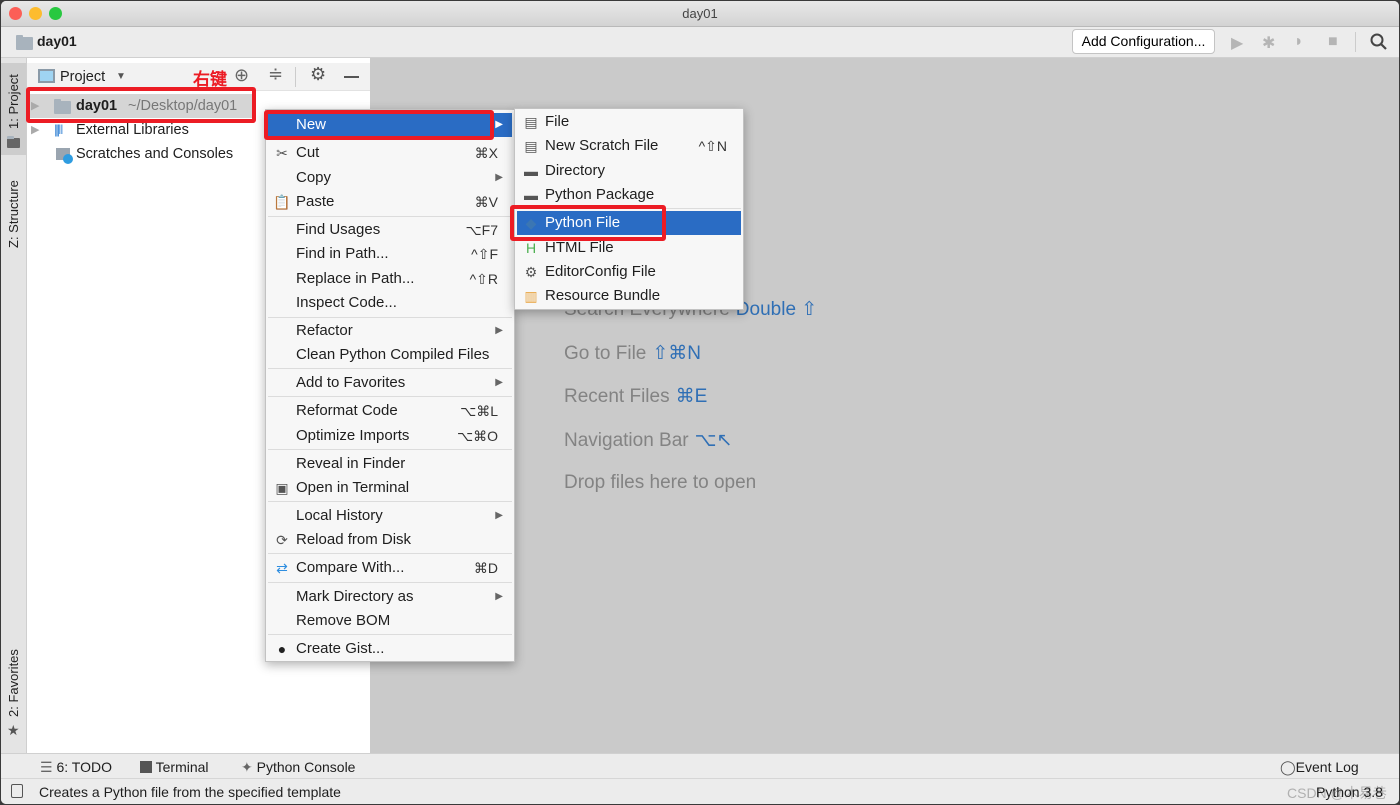 Image resolution: width=1400 pixels, height=805 pixels. What do you see at coordinates (390, 230) in the screenshot?
I see `menu-item-find-usages: Find Usages ⌥F7` at bounding box center [390, 230].